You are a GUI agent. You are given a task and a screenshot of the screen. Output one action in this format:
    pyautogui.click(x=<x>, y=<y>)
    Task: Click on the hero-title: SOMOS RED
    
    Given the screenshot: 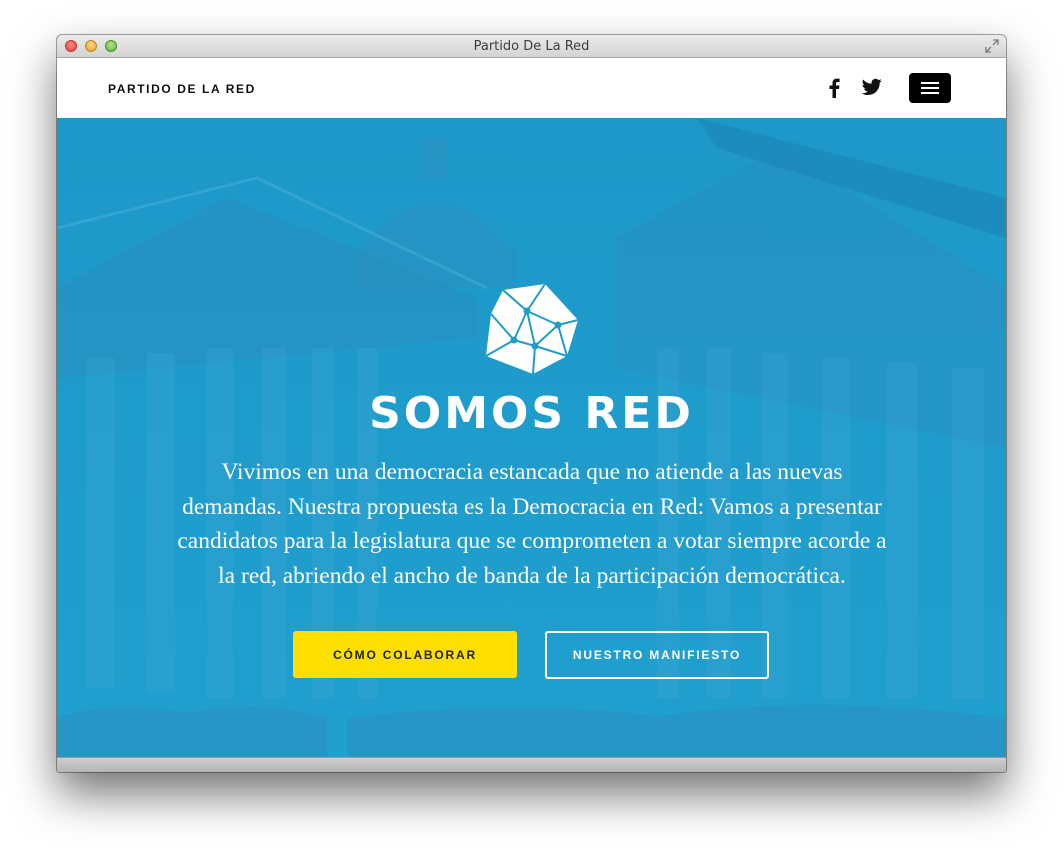 What is the action you would take?
    pyautogui.click(x=531, y=413)
    